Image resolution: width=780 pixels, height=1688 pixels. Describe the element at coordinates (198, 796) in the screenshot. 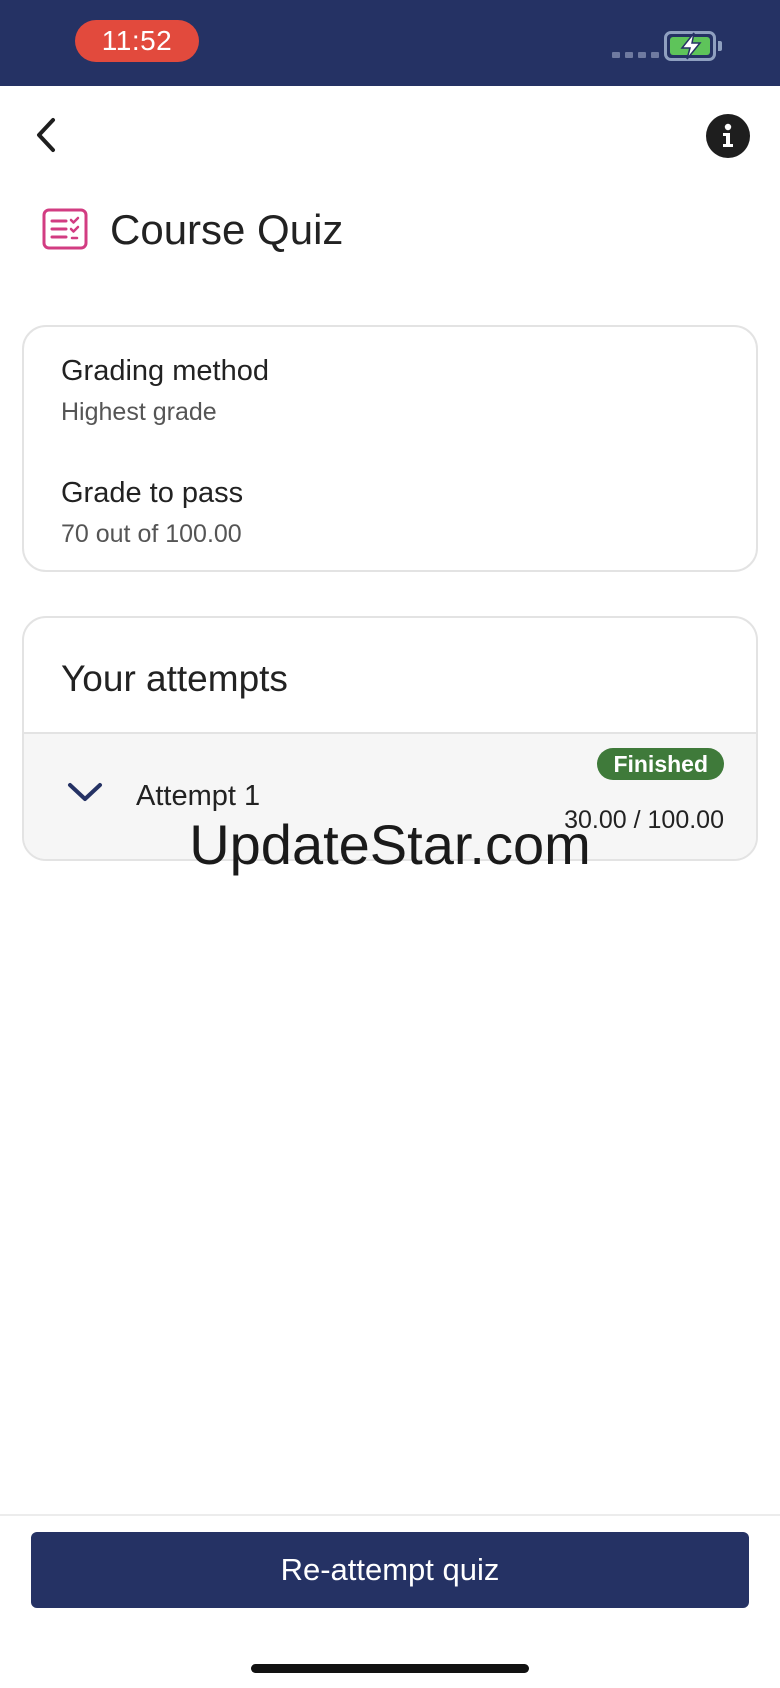

I see `attempt-label: Attempt 1` at that location.